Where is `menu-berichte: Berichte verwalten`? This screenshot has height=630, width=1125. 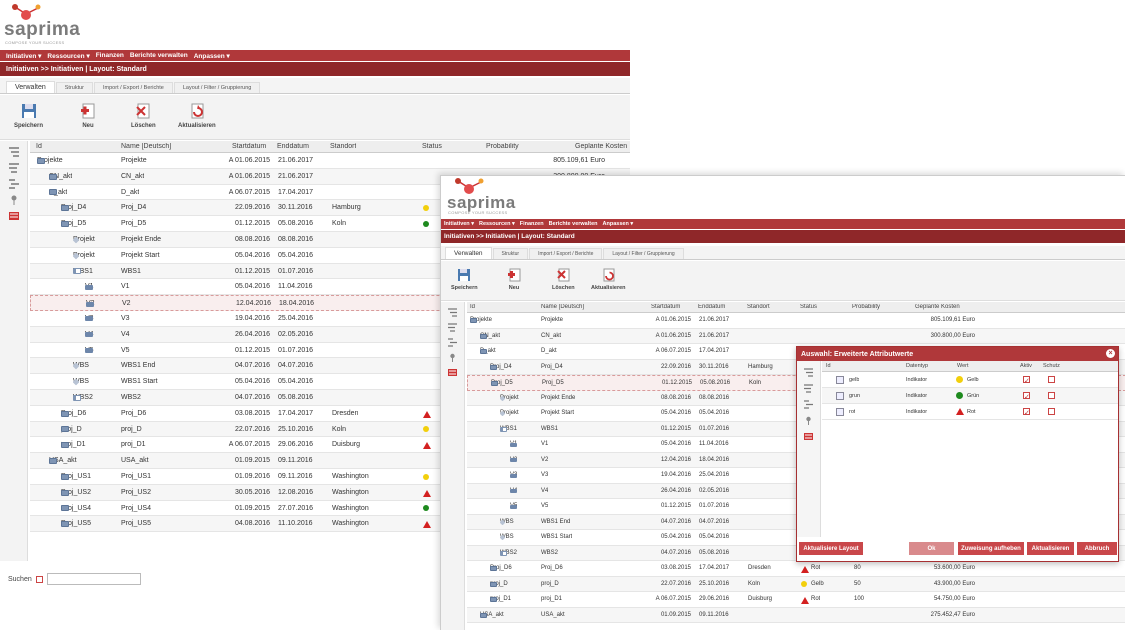 menu-berichte: Berichte verwalten is located at coordinates (159, 55).